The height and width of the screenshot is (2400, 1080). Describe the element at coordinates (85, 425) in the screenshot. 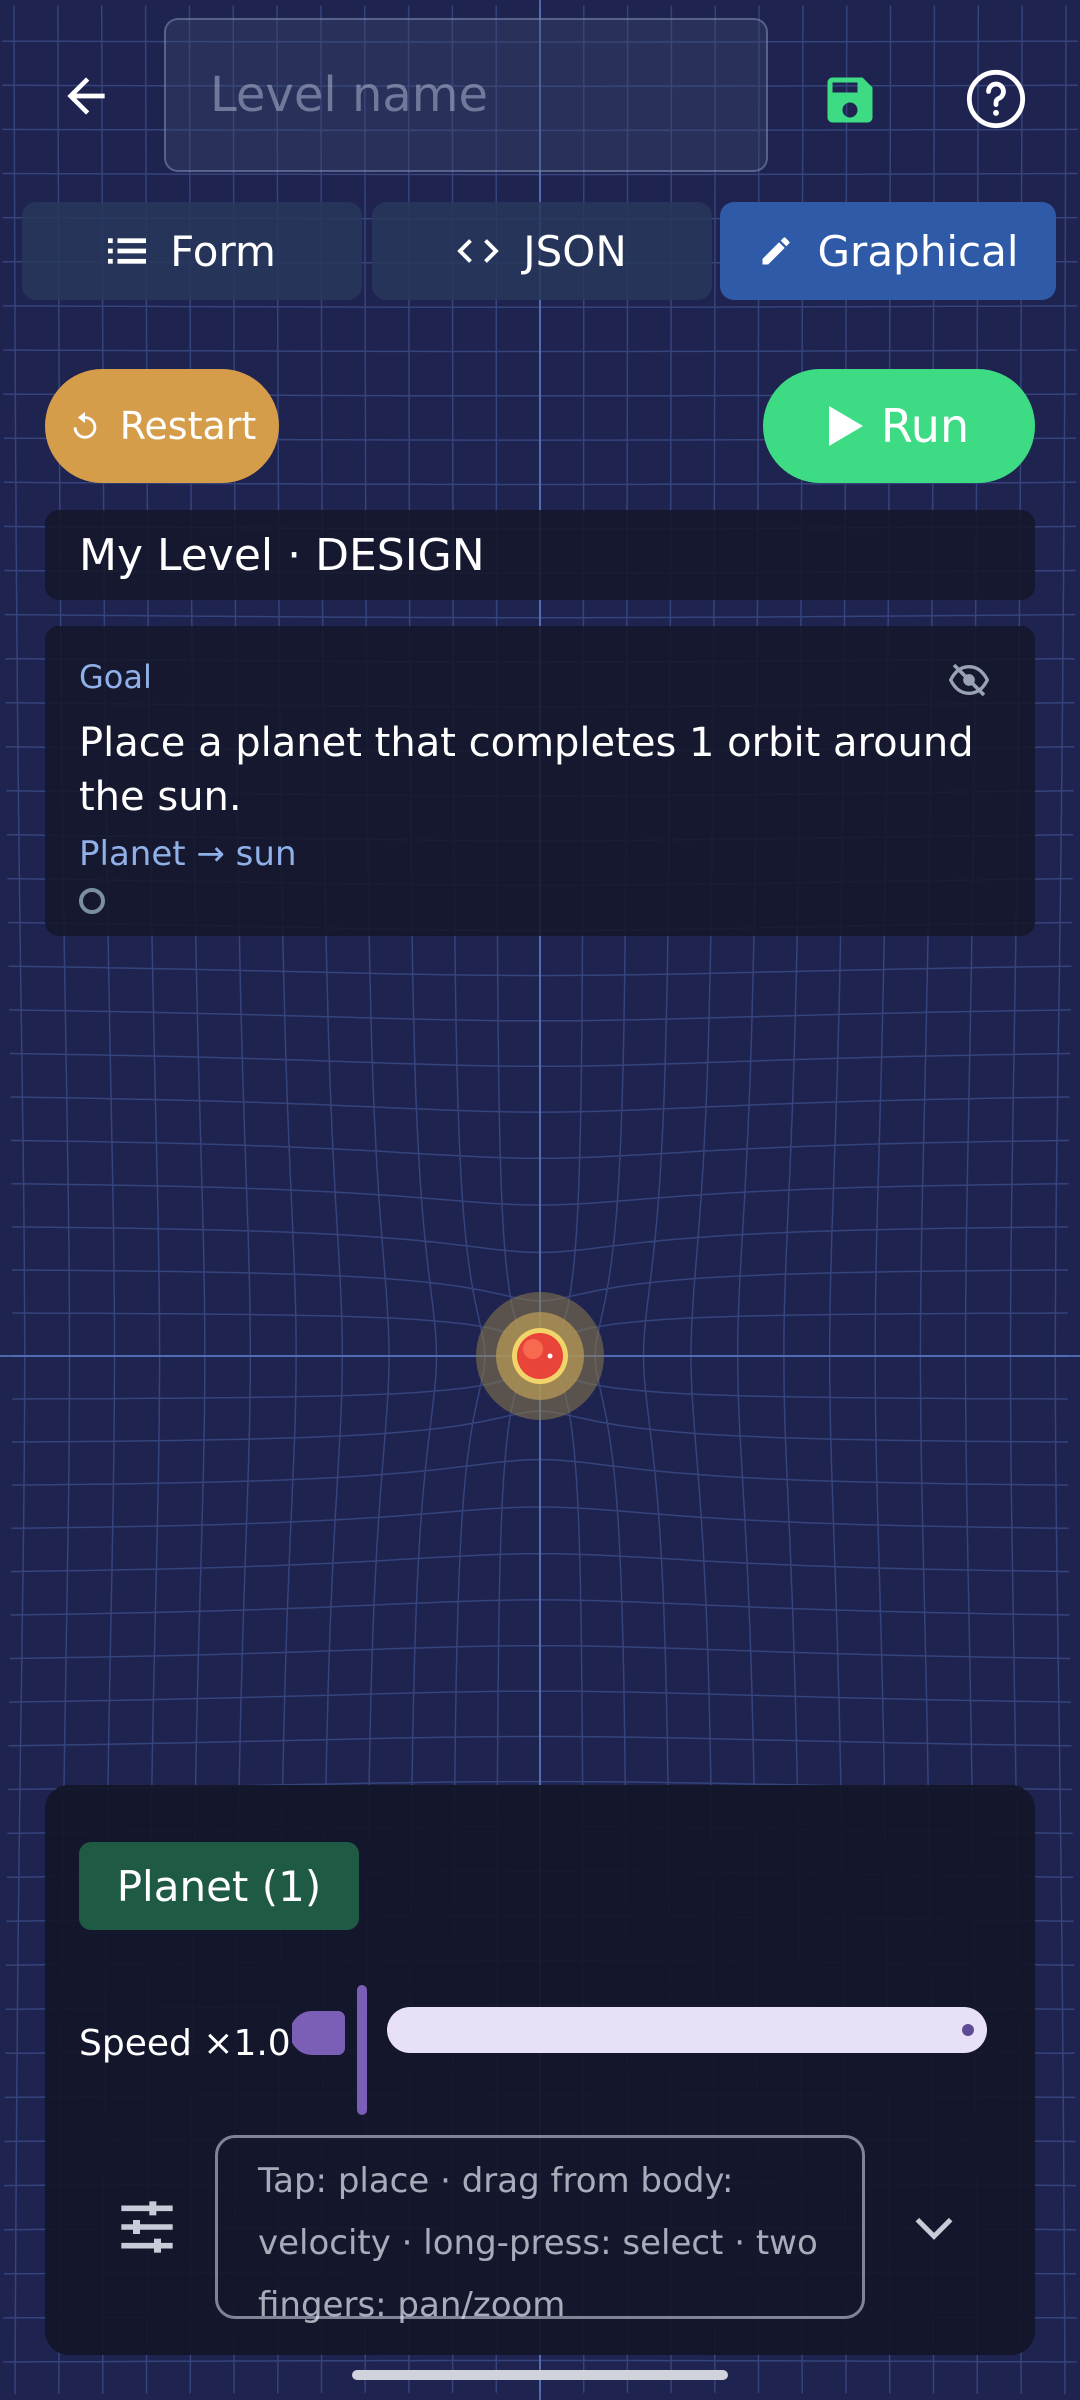

I see `restart-icon` at that location.